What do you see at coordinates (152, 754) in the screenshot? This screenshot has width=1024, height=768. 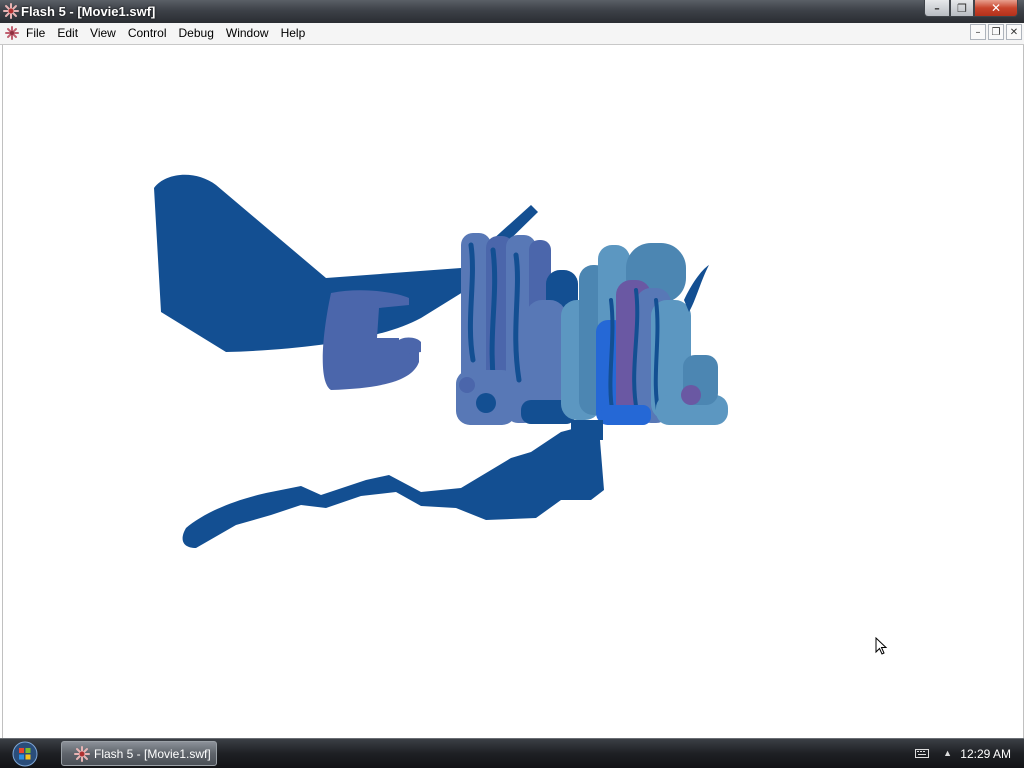 I see `taskbar-button-label: Flash 5 - [Movie1.swf]` at bounding box center [152, 754].